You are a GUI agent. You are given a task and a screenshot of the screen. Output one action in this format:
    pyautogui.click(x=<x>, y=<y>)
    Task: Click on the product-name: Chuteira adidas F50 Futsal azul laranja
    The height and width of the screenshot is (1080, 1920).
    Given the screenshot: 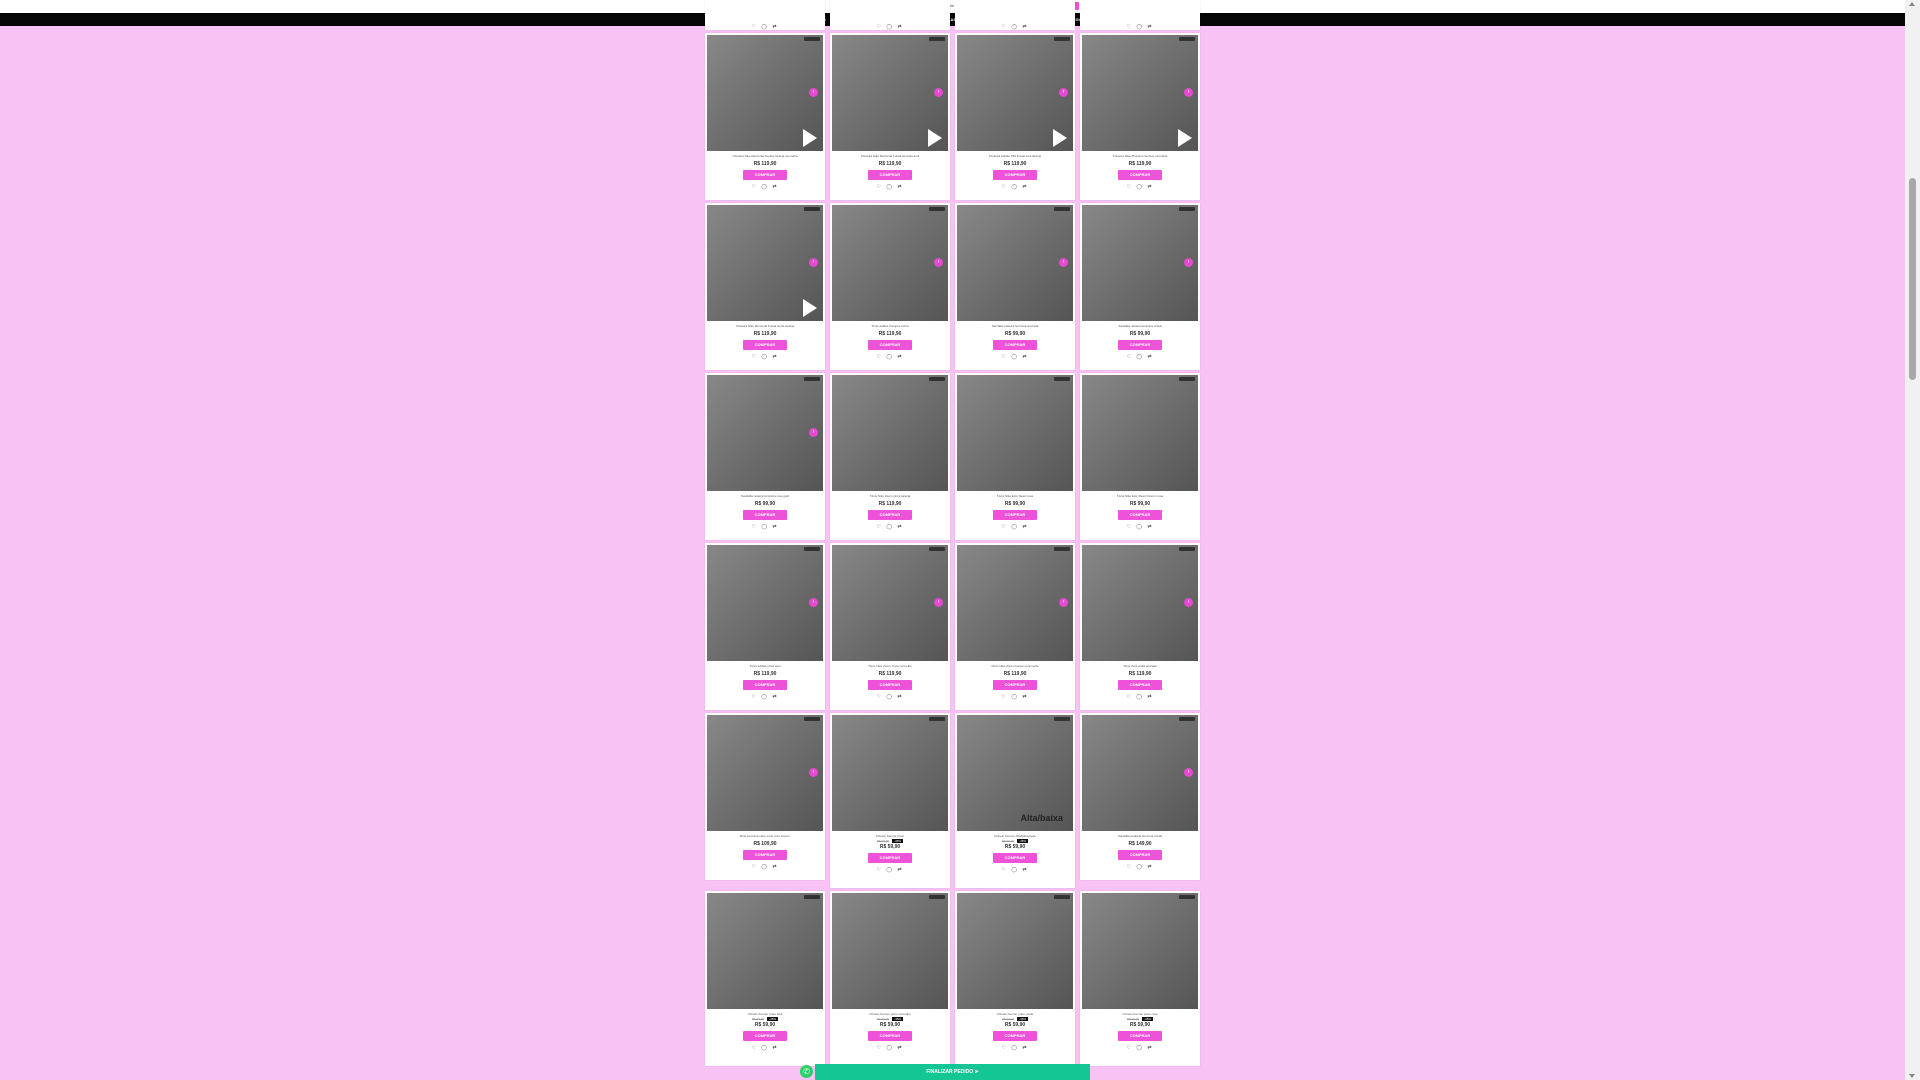 What is the action you would take?
    pyautogui.click(x=1015, y=156)
    